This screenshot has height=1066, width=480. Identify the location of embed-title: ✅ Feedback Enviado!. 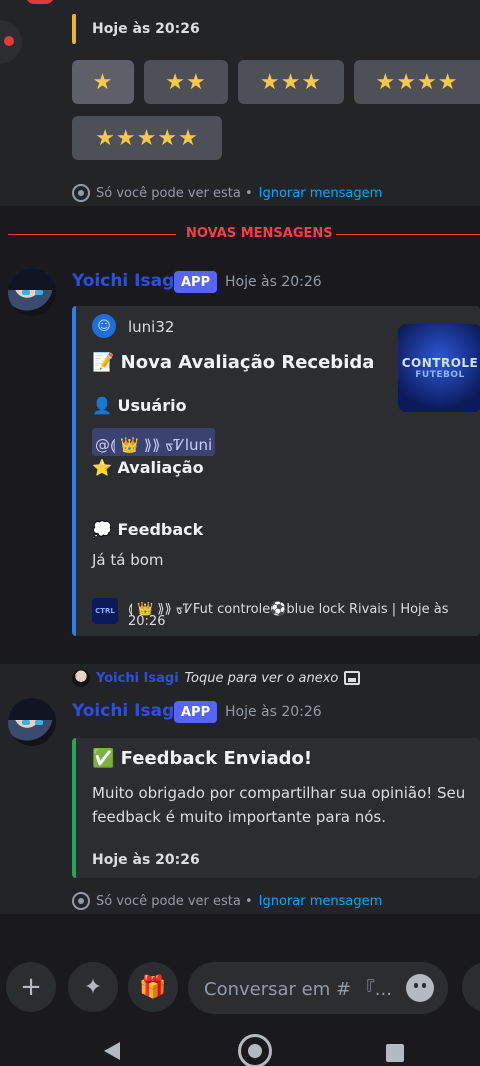
(202, 758).